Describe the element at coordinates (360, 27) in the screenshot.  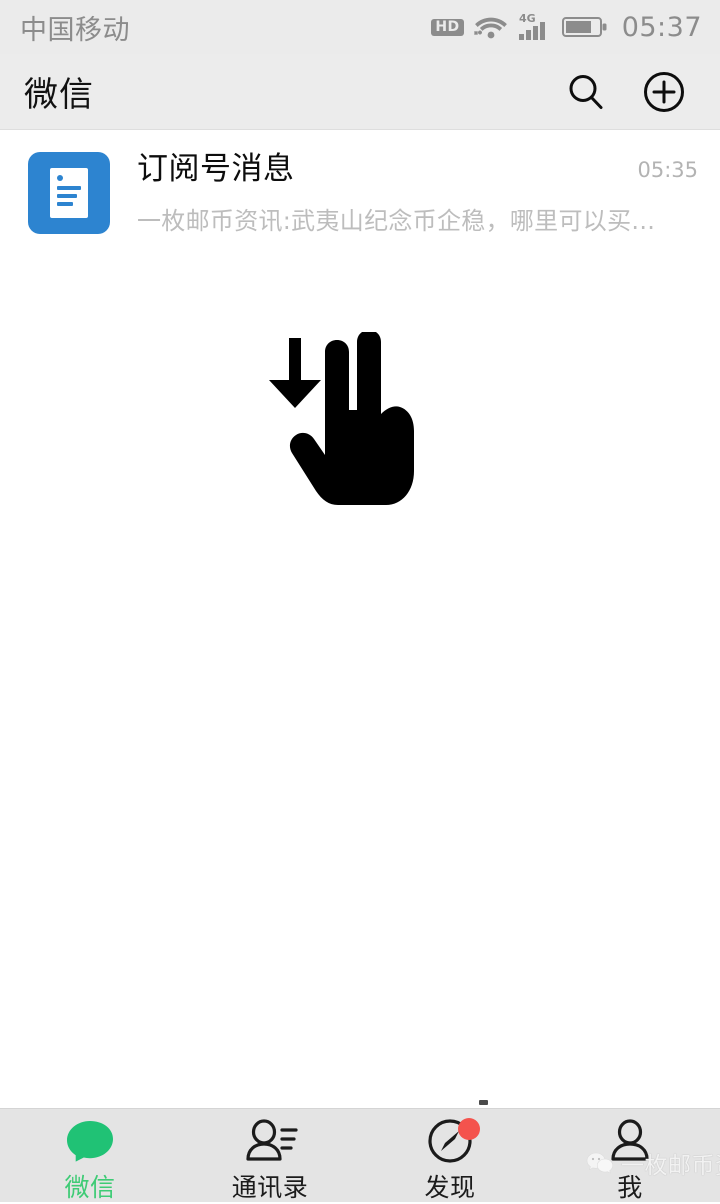
I see `status-bar: 中国移动 HD 4G 05:37` at that location.